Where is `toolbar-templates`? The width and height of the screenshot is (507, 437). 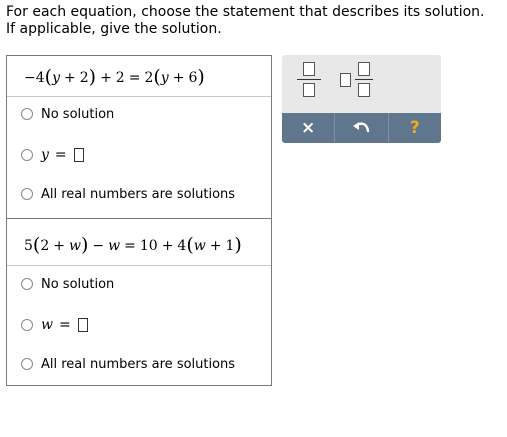 toolbar-templates is located at coordinates (361, 80).